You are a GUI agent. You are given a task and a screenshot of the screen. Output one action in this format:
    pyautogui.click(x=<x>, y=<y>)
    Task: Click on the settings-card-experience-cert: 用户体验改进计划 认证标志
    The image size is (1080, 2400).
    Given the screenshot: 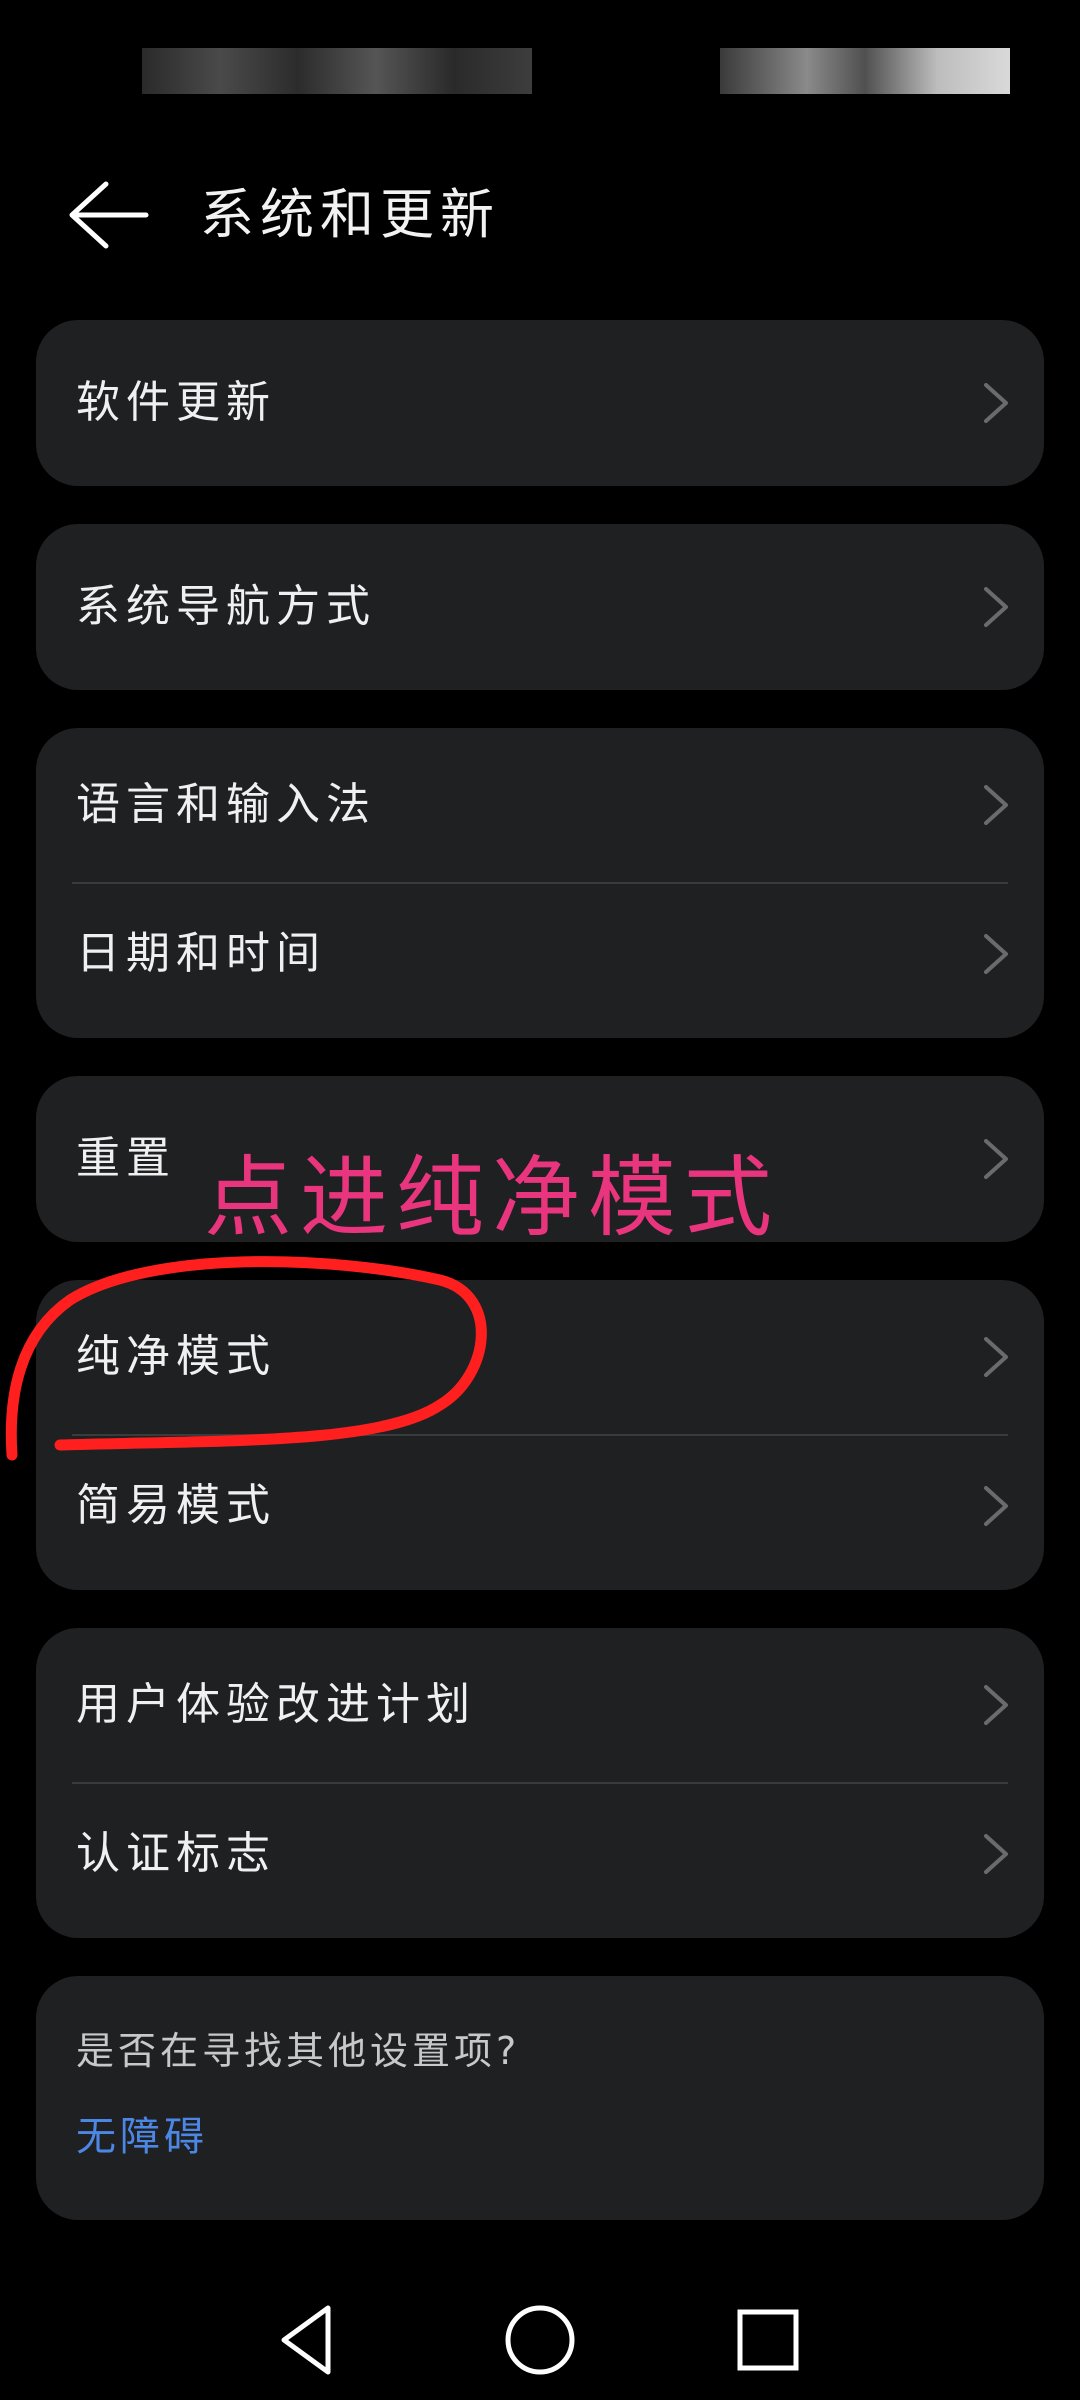 What is the action you would take?
    pyautogui.click(x=540, y=1783)
    